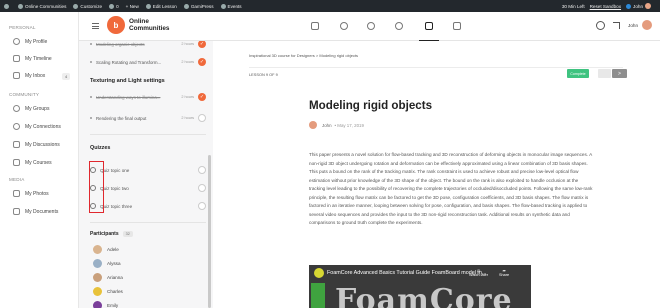  Describe the element at coordinates (148, 170) in the screenshot. I see `quiz-item: Quiz topic one` at that location.